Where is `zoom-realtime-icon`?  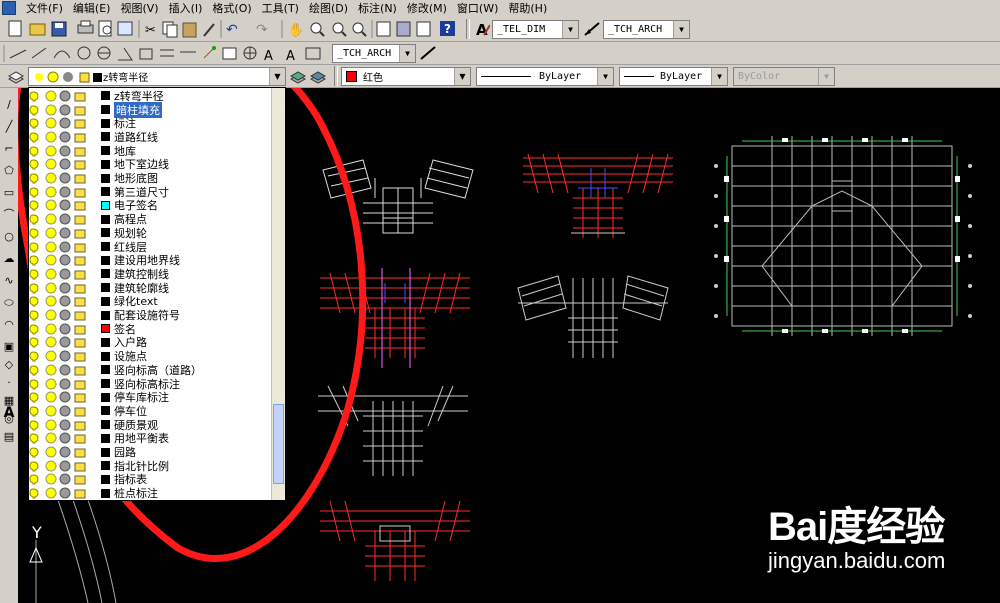 zoom-realtime-icon is located at coordinates (317, 29).